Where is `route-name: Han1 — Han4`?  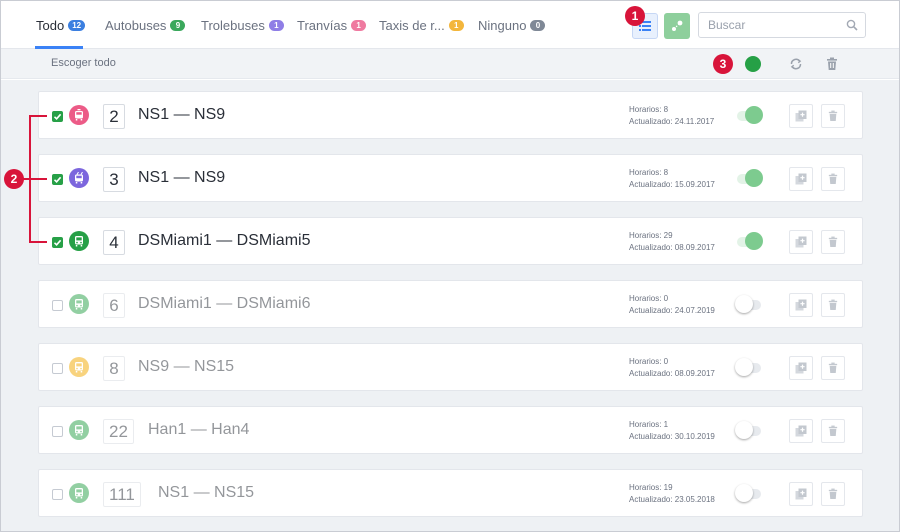
route-name: Han1 — Han4 is located at coordinates (199, 429).